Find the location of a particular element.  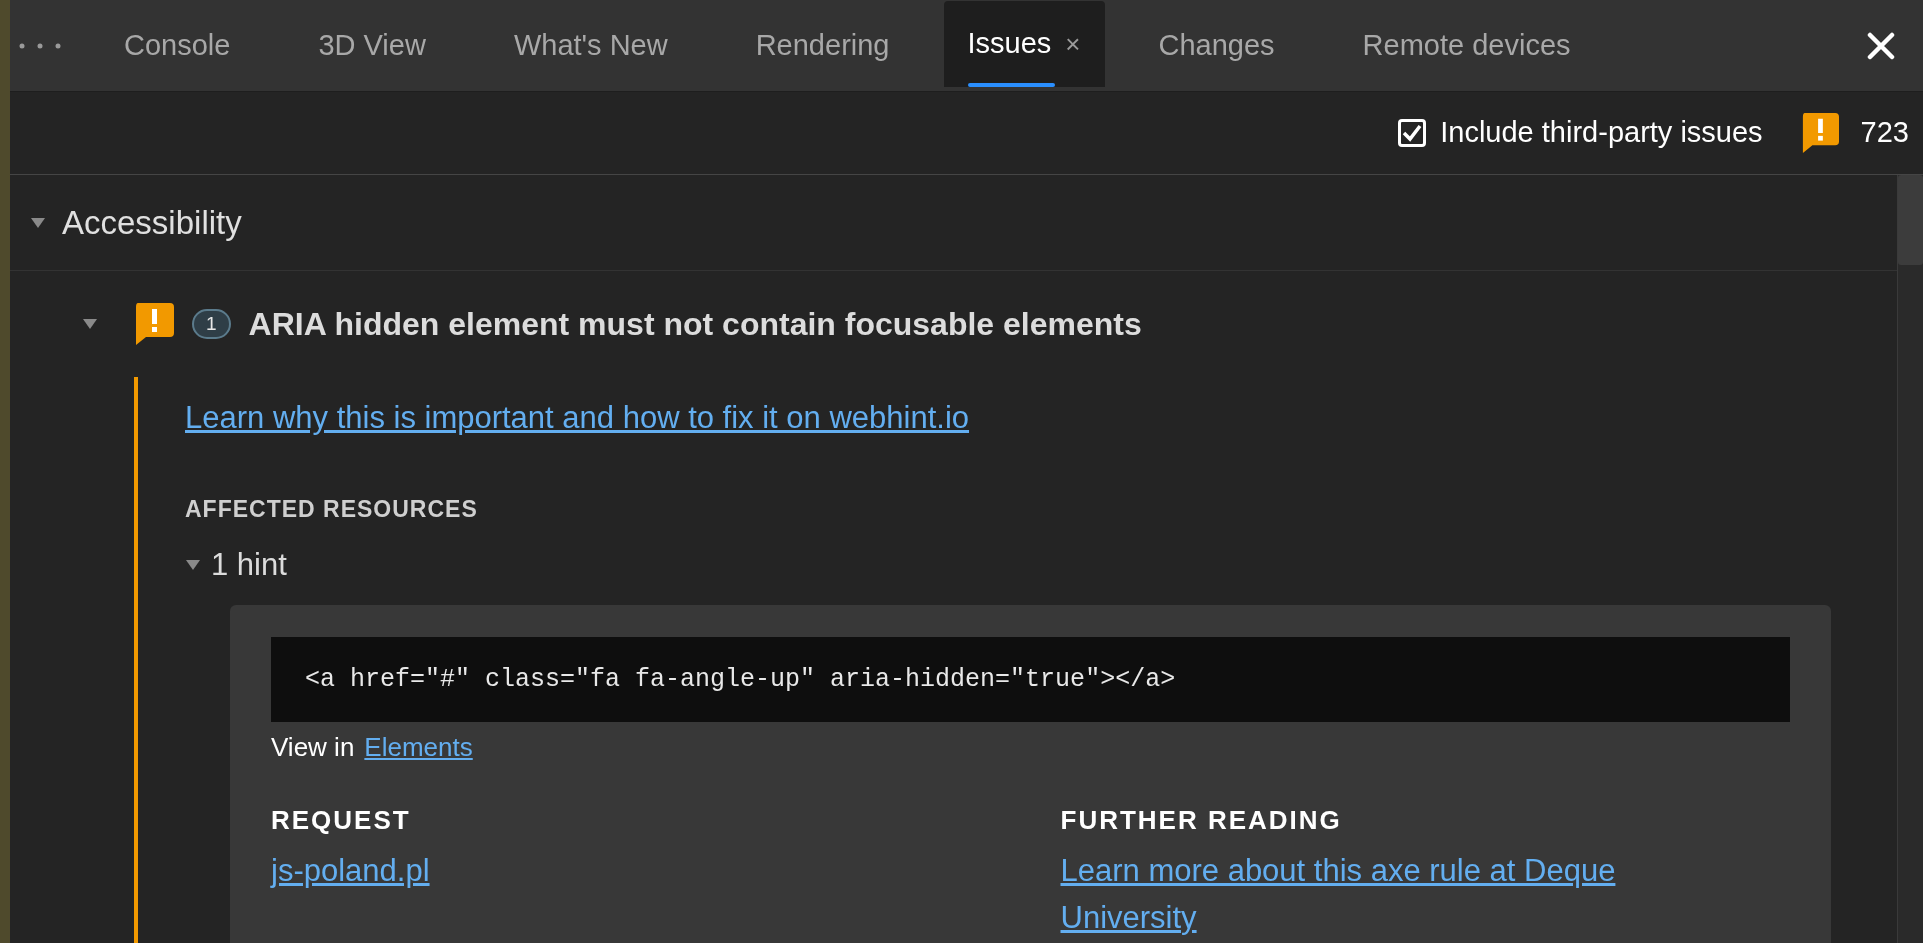

section-heading: AFFECTED RESOURCES is located at coordinates (332, 509).